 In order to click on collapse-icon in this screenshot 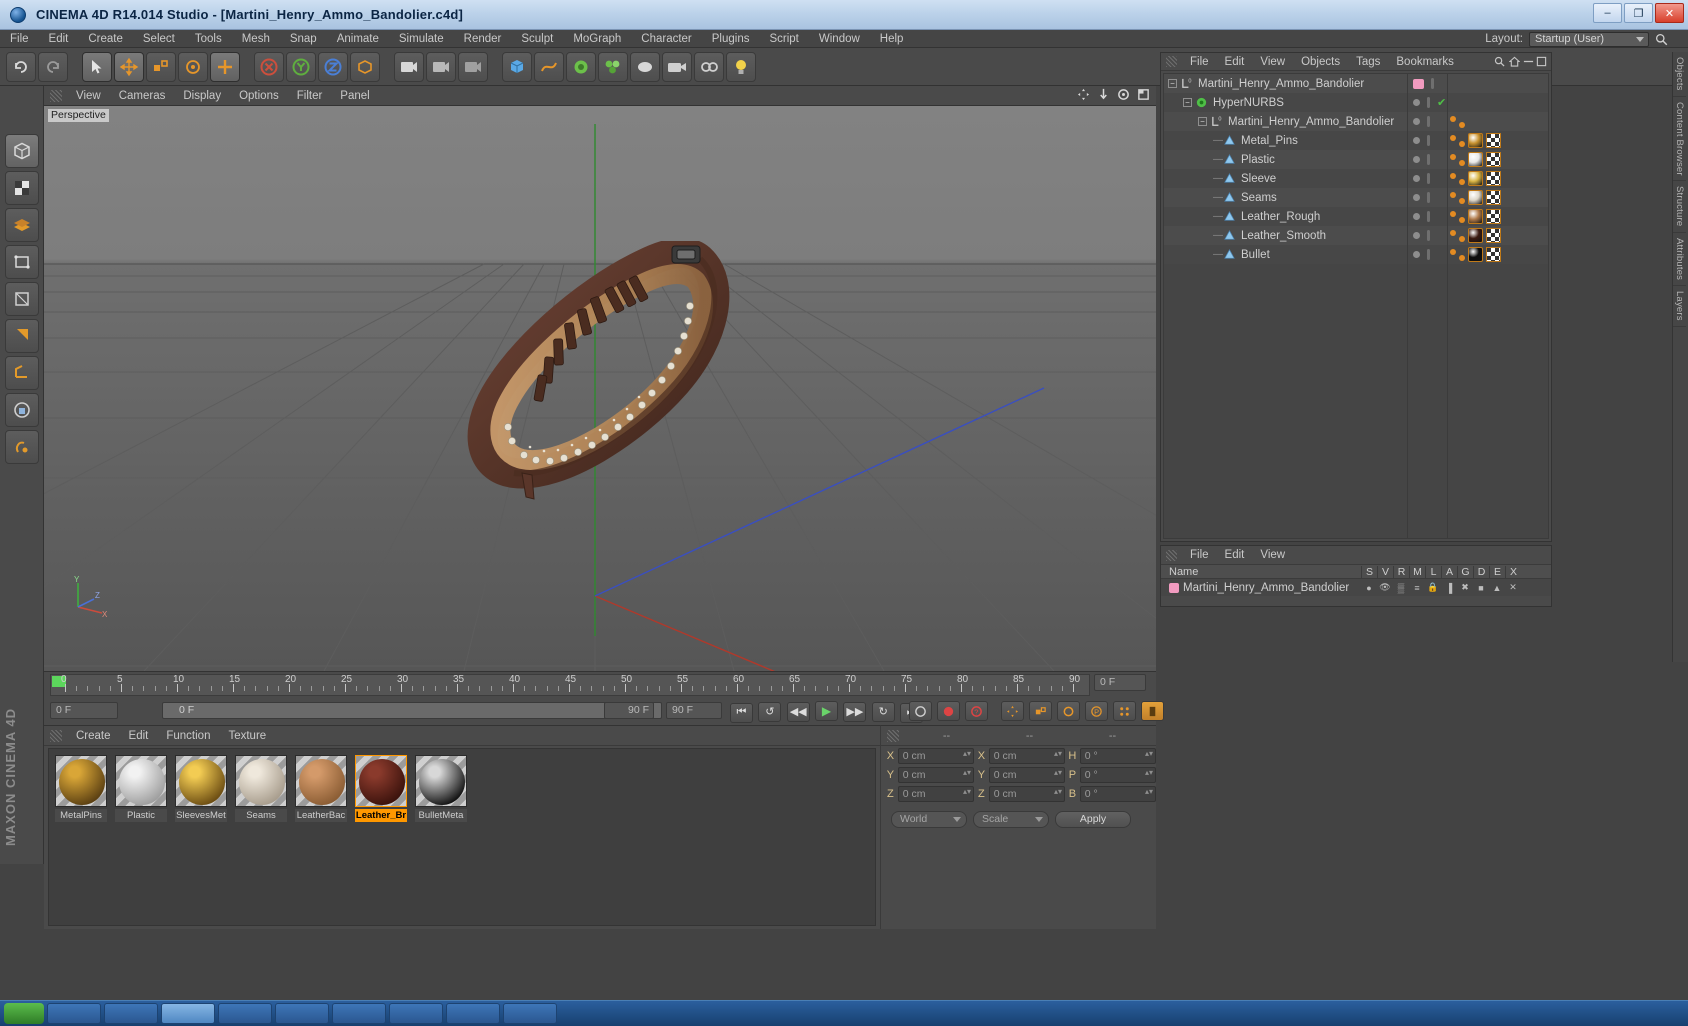, I will do `click(1528, 61)`.